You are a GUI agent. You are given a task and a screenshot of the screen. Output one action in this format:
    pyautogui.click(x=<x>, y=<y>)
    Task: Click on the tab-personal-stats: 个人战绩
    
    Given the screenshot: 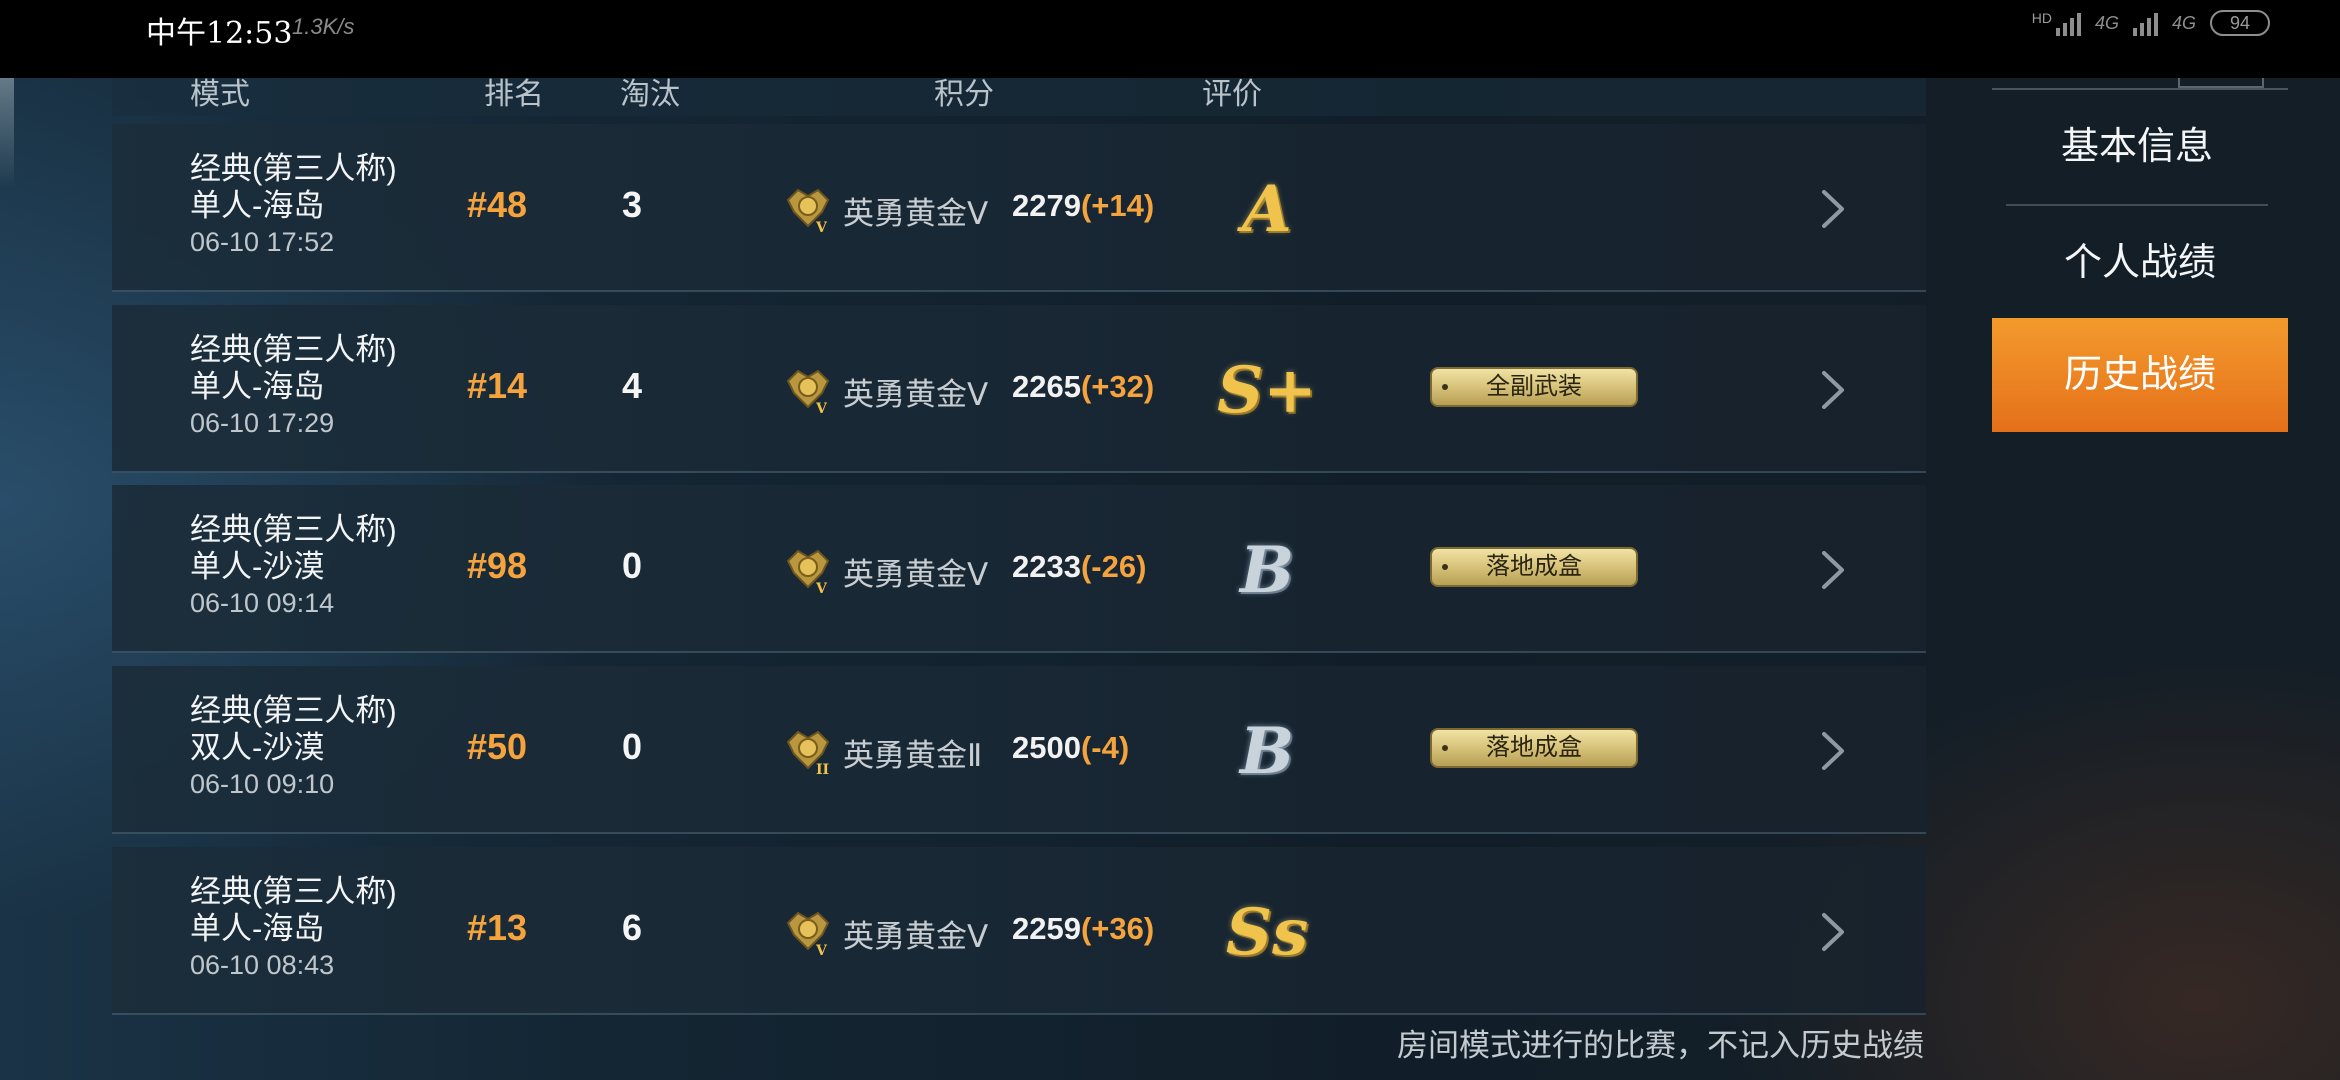 What is the action you would take?
    pyautogui.click(x=2140, y=263)
    